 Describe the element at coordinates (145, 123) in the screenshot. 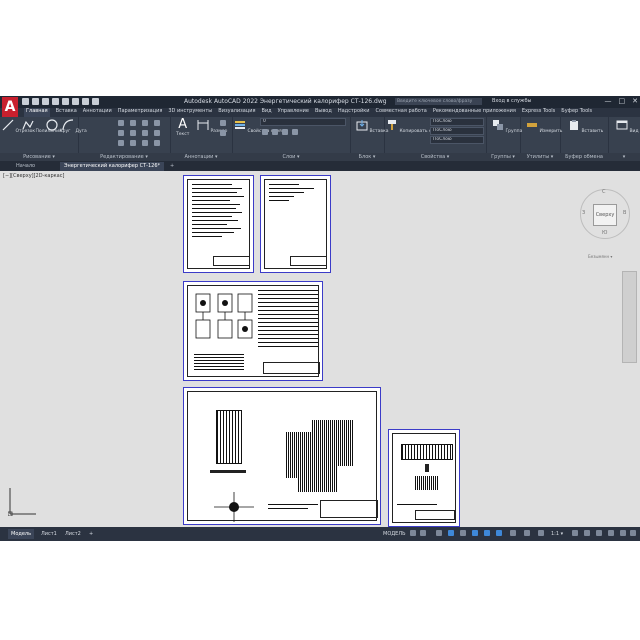

I see `trim-icon` at that location.